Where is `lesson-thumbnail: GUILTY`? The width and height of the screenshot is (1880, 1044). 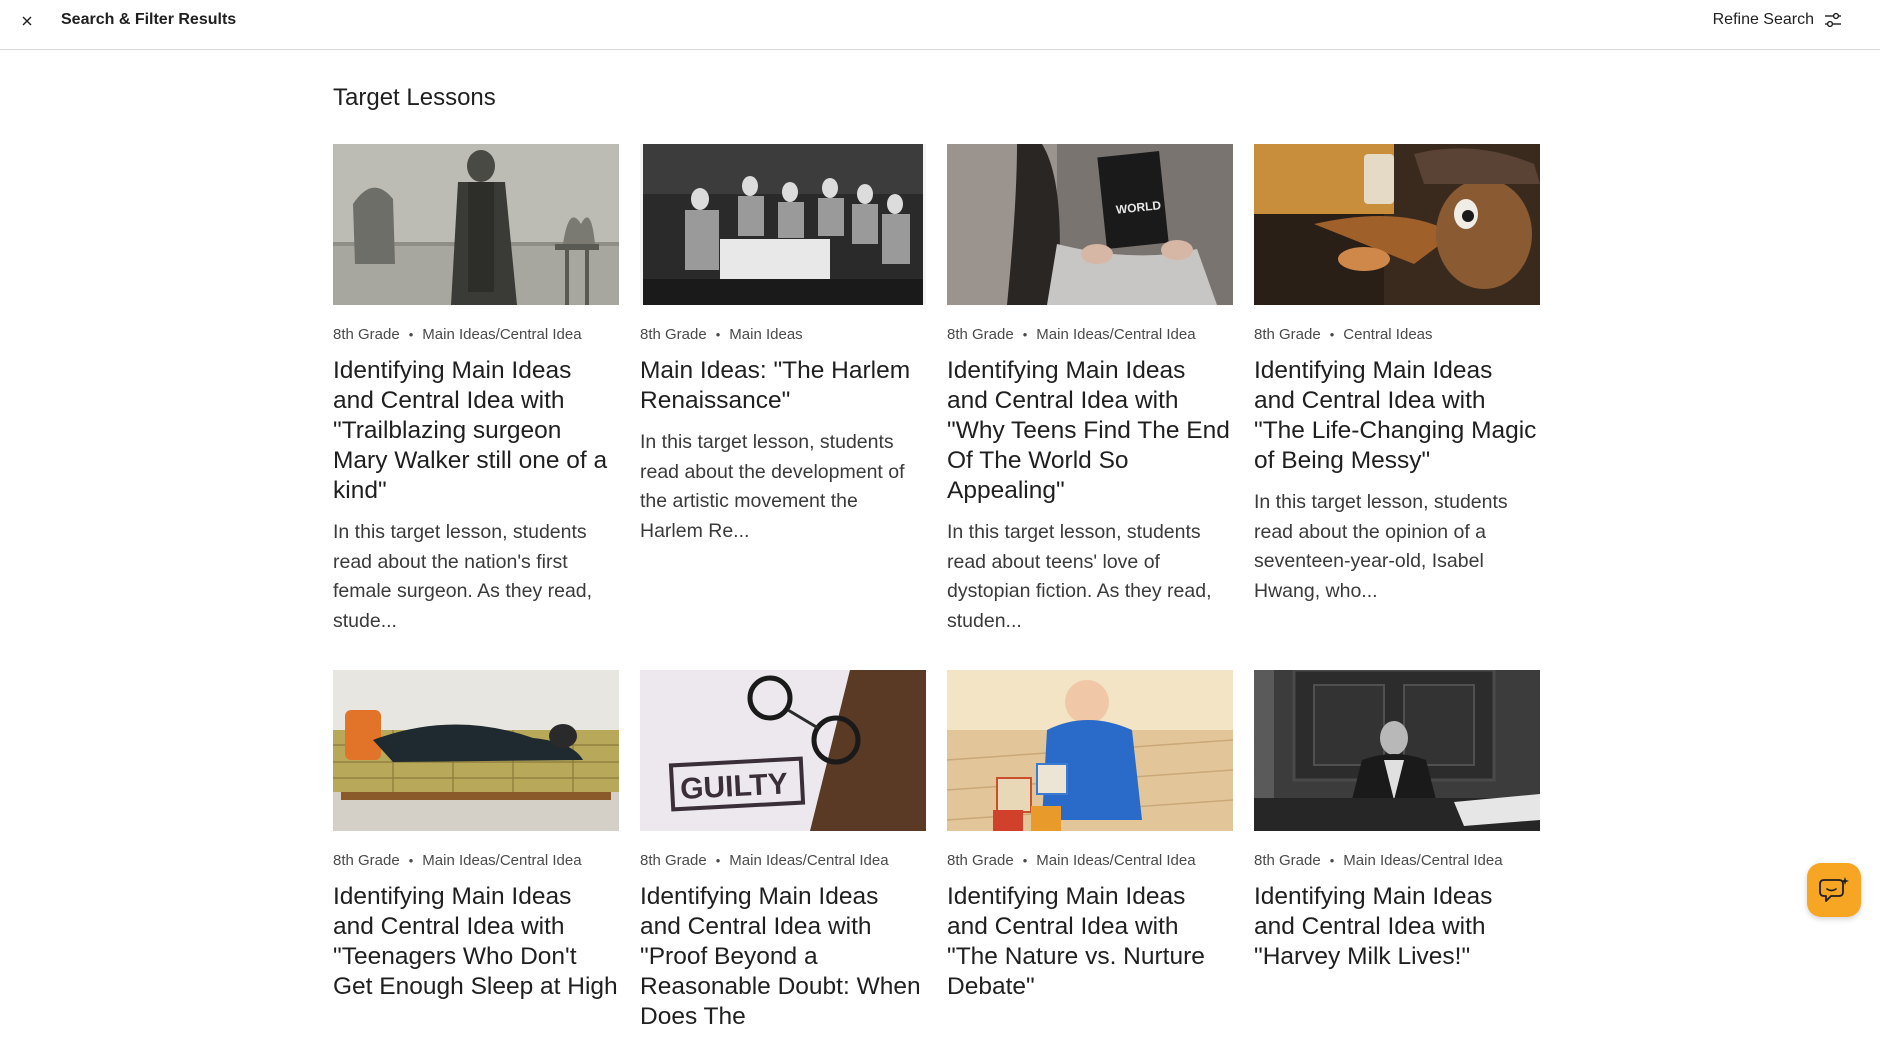
lesson-thumbnail: GUILTY is located at coordinates (783, 750).